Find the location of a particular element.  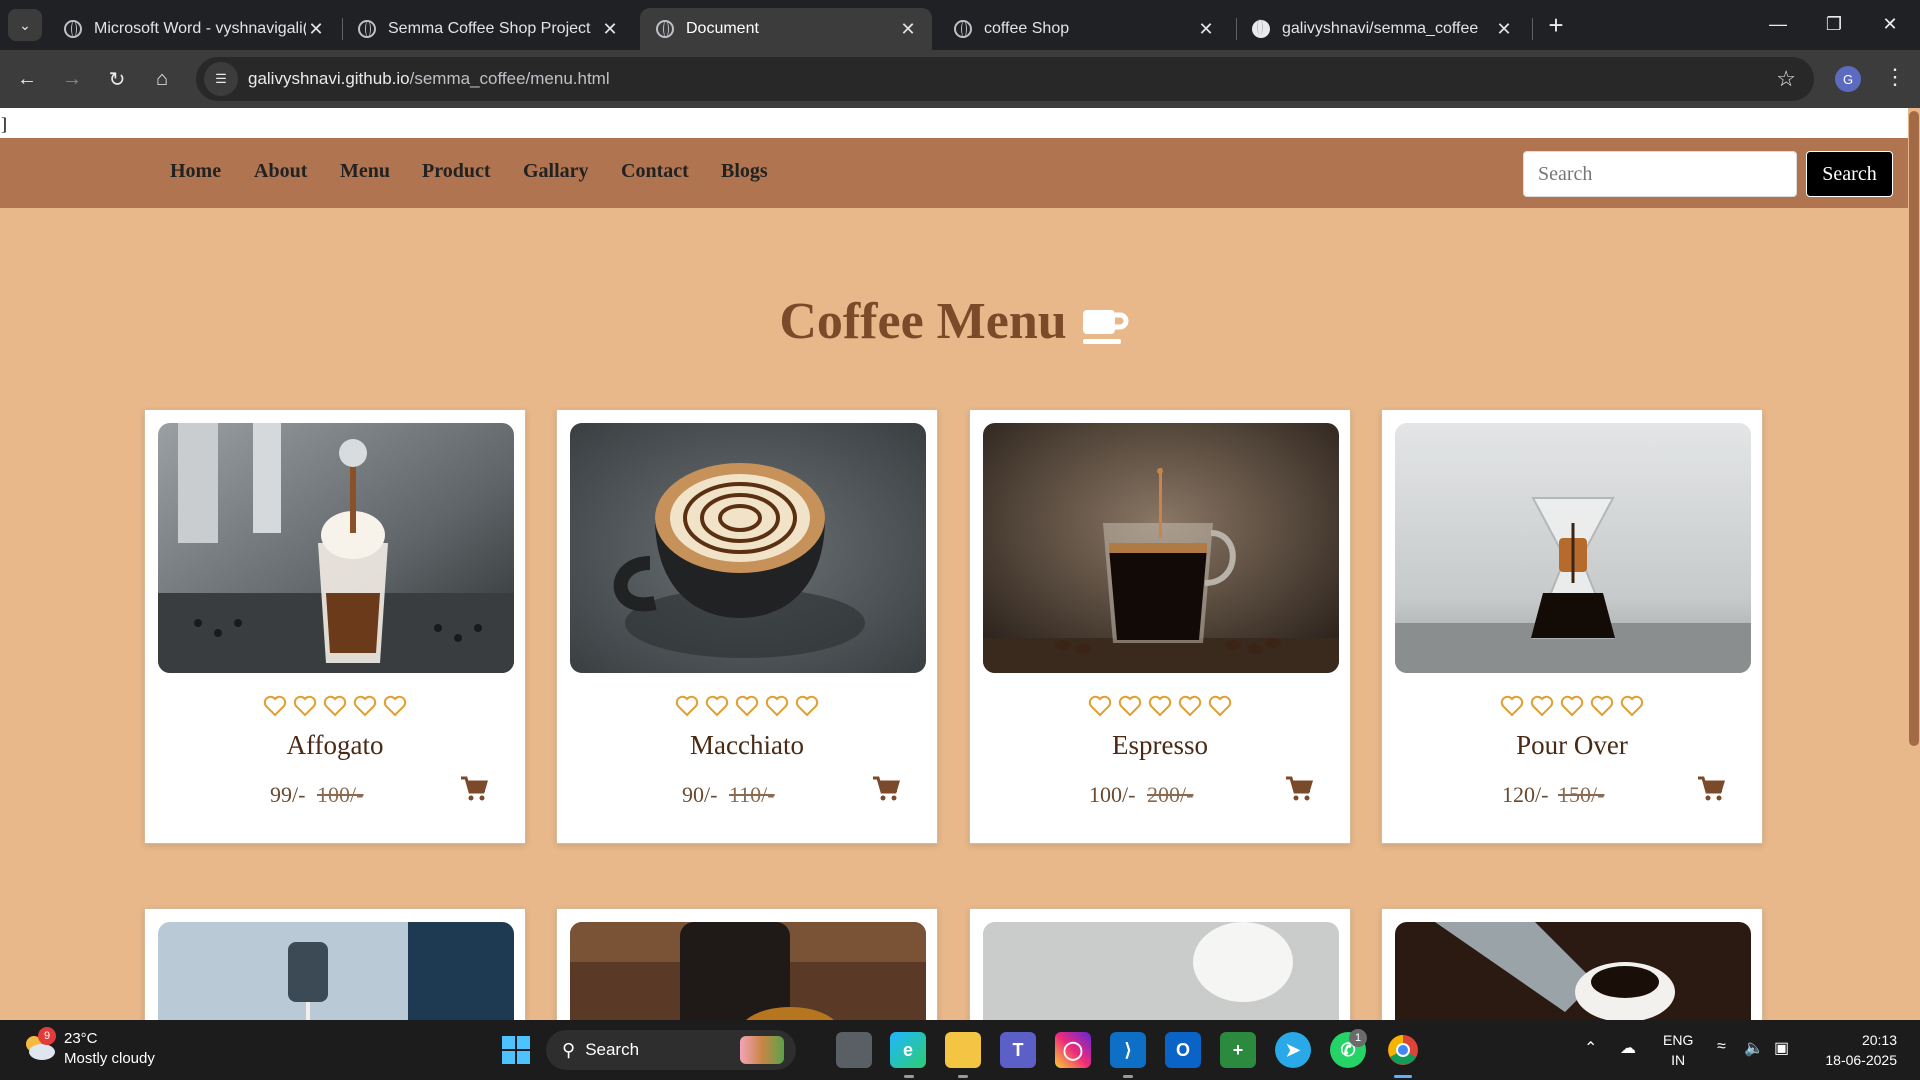

menu-card-macchiato: Macchiato 90/- 110/- is located at coordinates (747, 626).